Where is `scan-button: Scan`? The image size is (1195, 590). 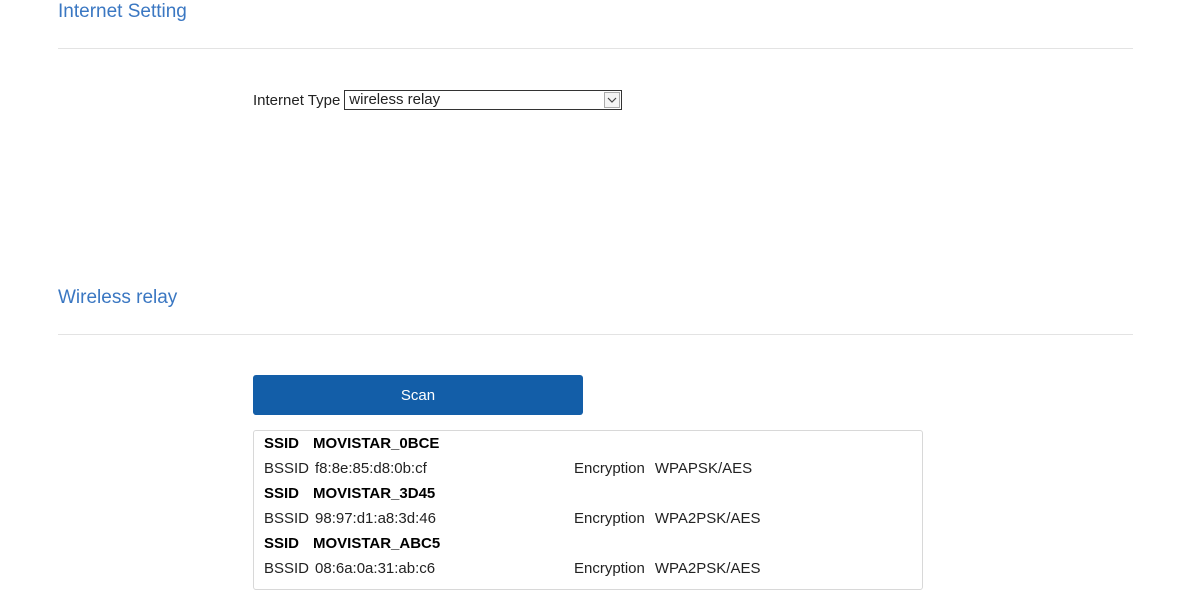
scan-button: Scan is located at coordinates (418, 395).